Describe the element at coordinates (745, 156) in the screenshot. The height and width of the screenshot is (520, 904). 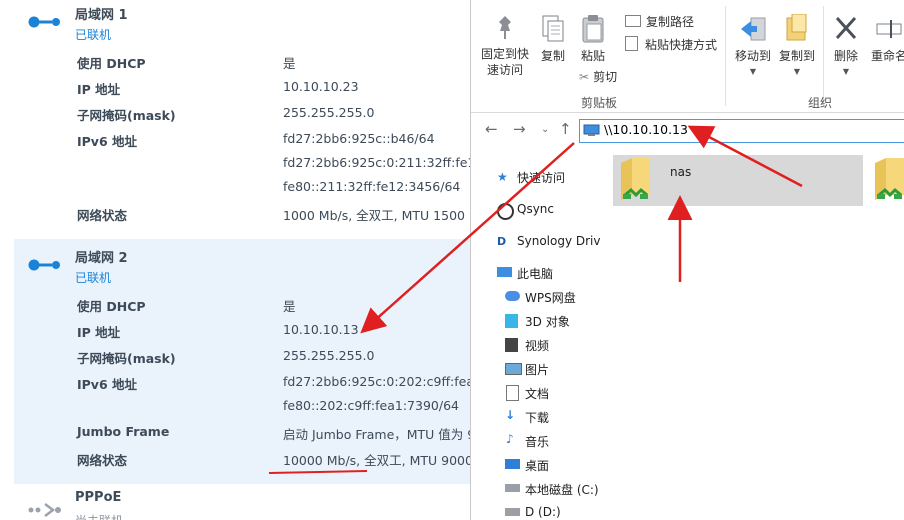
I see `annotation-arrow-to-address` at that location.